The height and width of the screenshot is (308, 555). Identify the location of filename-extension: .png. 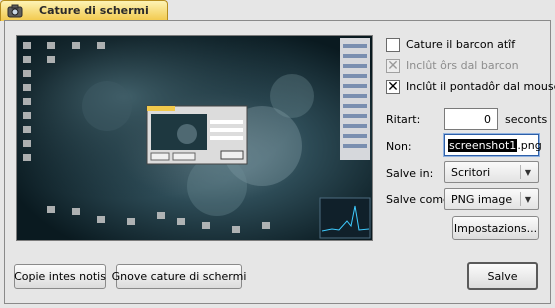
(529, 145).